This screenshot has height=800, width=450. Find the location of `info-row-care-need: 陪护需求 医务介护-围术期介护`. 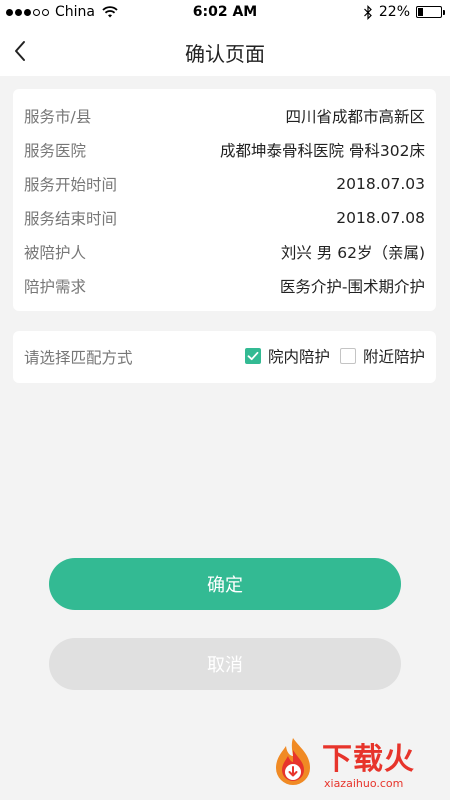

info-row-care-need: 陪护需求 医务介护-围术期介护 is located at coordinates (224, 286).